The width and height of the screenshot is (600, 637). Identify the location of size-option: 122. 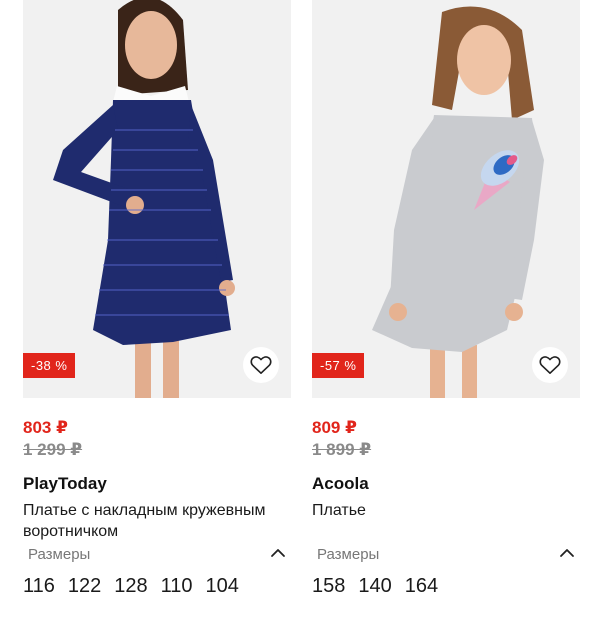
(84, 586).